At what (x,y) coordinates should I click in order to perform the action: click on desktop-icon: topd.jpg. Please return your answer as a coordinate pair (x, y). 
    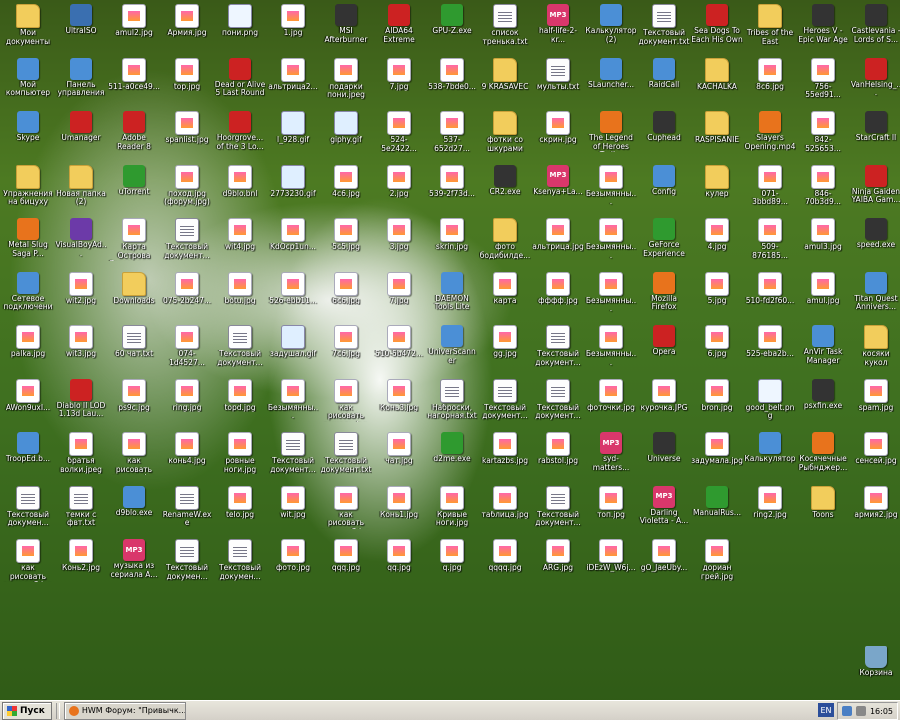
    Looking at the image, I should click on (240, 403).